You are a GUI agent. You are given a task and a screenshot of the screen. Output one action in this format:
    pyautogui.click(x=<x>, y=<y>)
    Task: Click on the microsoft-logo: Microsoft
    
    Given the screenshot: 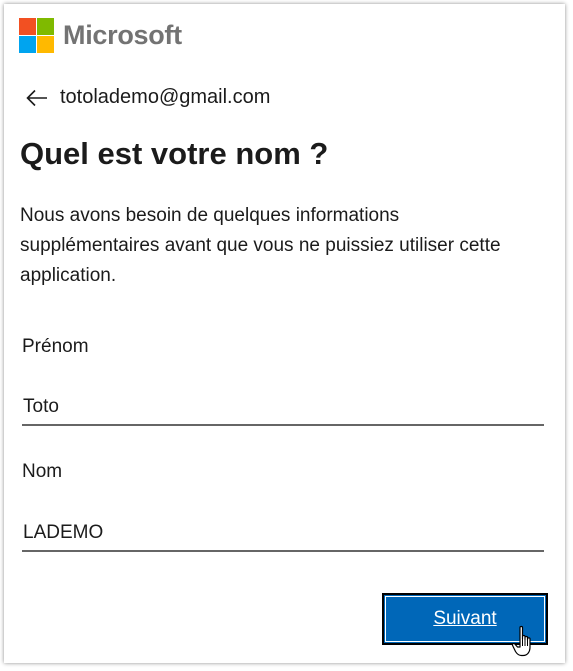 What is the action you would take?
    pyautogui.click(x=100, y=35)
    